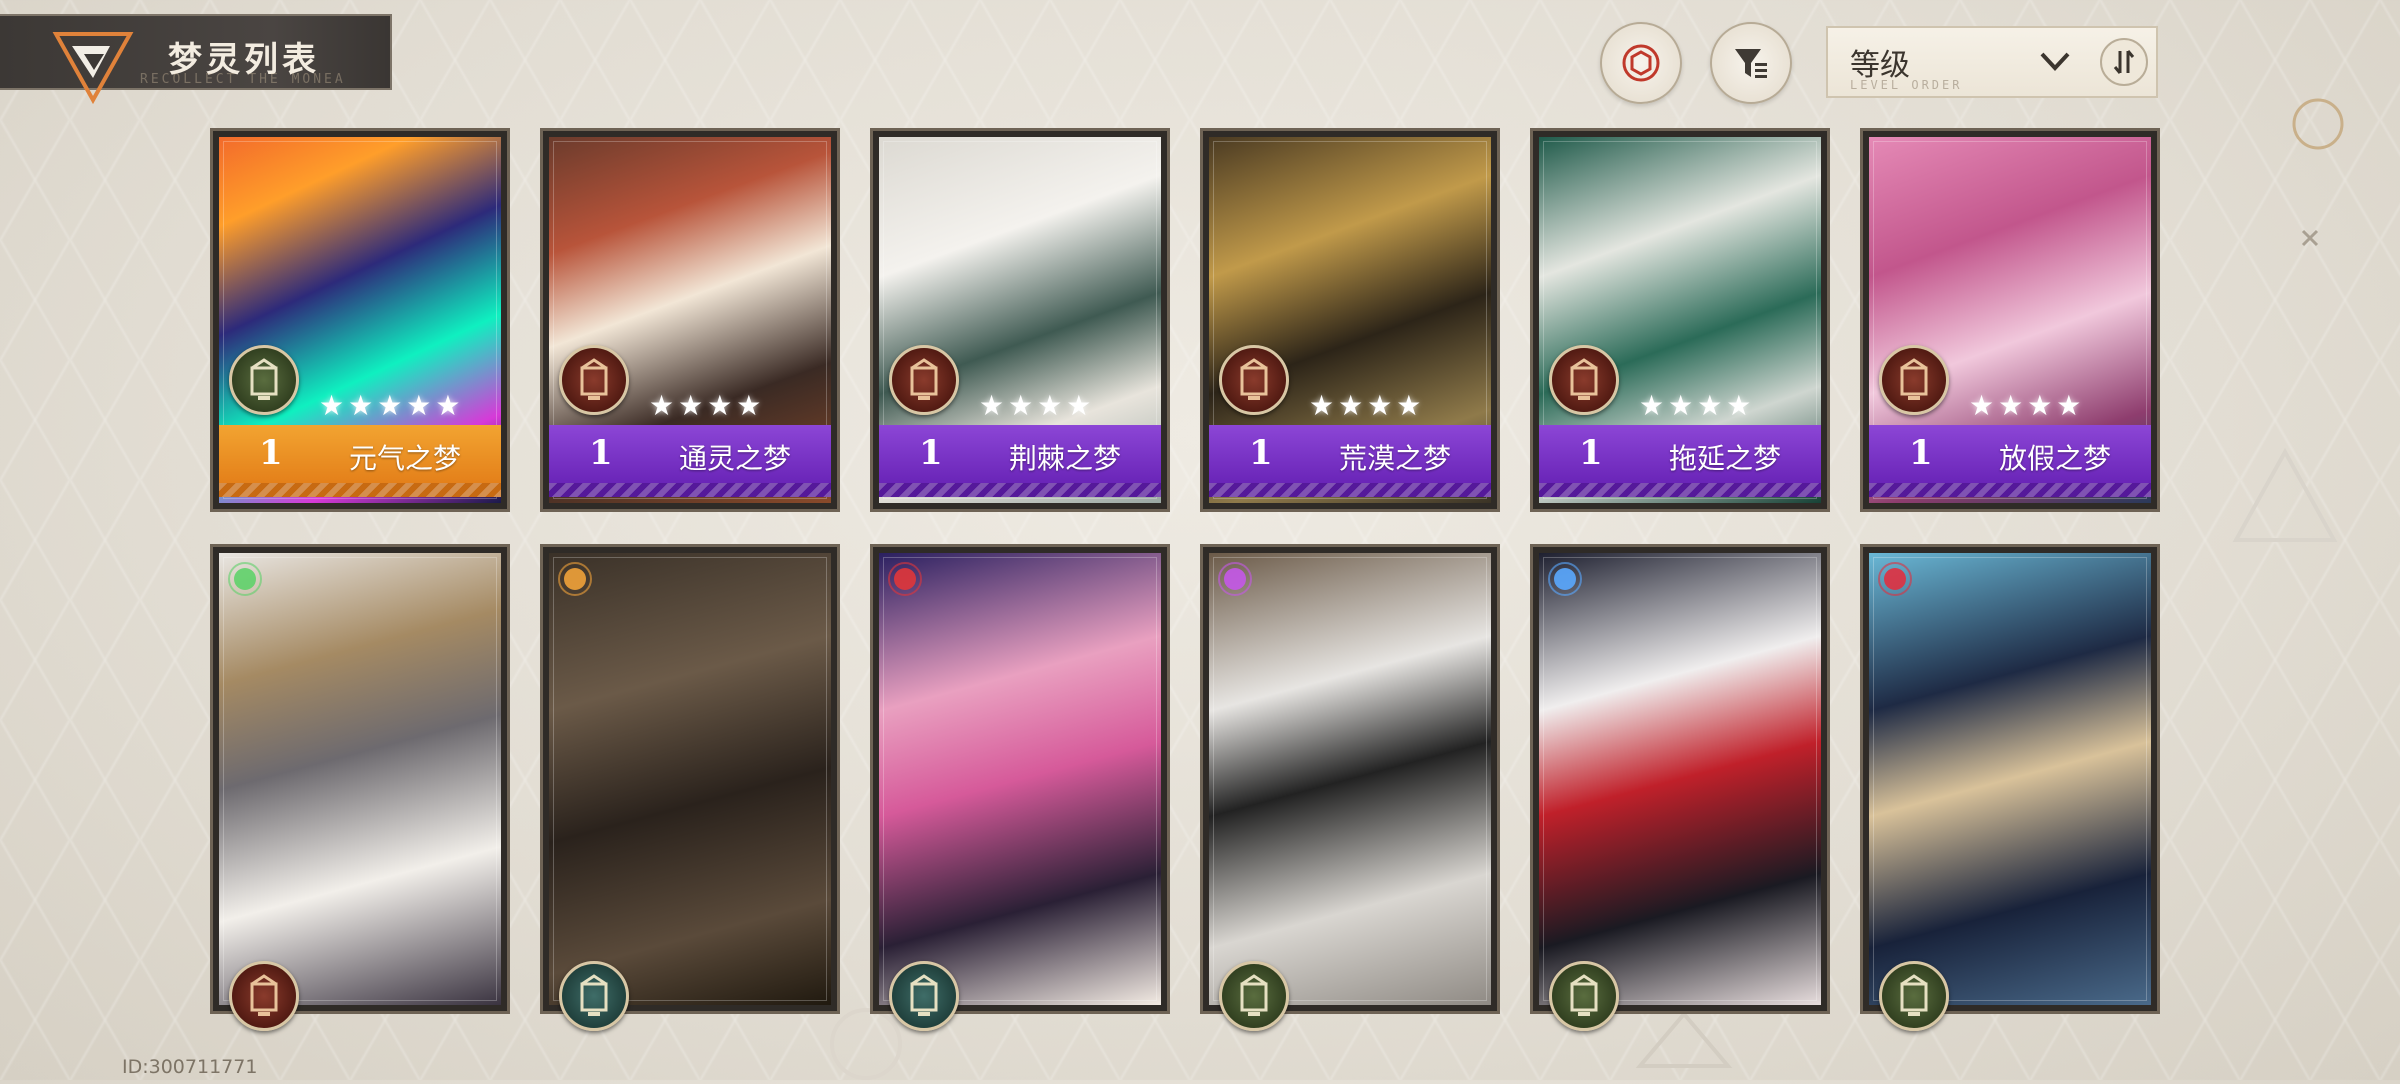 This screenshot has height=1084, width=2400. I want to click on filter-icon, so click(1751, 63).